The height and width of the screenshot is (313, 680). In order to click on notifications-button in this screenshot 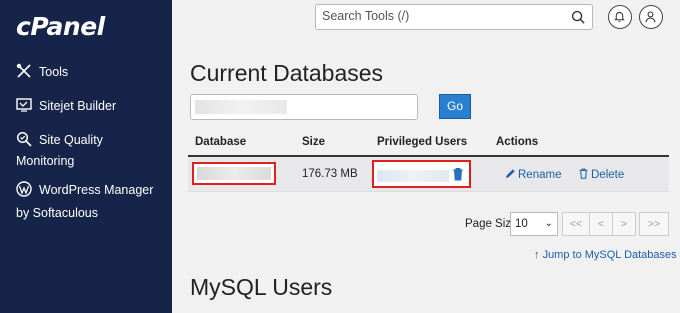, I will do `click(620, 17)`.